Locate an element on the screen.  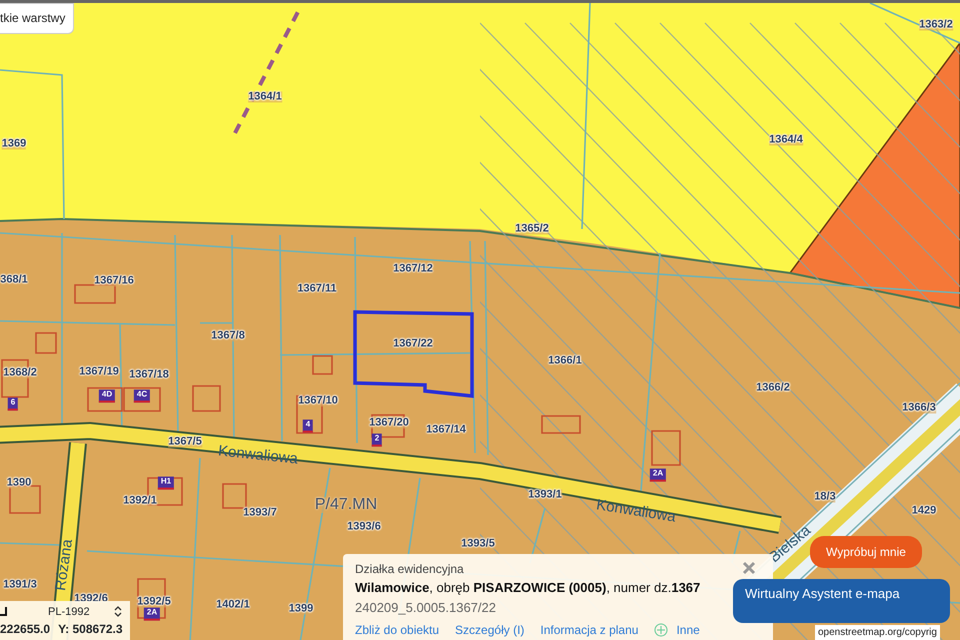
virtual-assistant-button: Wirtualny Asystent e-mapa is located at coordinates (841, 601).